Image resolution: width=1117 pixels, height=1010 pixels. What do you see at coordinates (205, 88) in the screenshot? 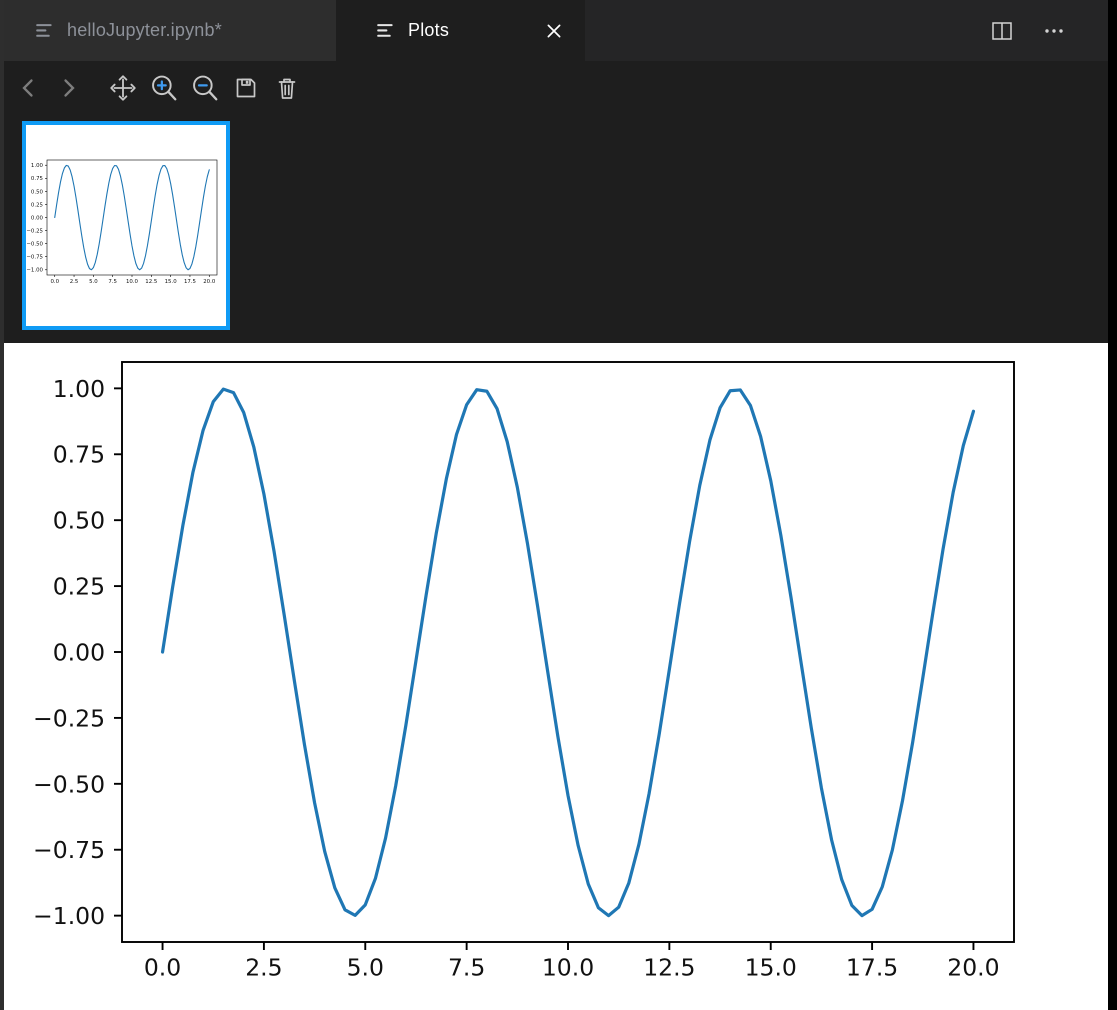
I see `zoom-out-icon` at bounding box center [205, 88].